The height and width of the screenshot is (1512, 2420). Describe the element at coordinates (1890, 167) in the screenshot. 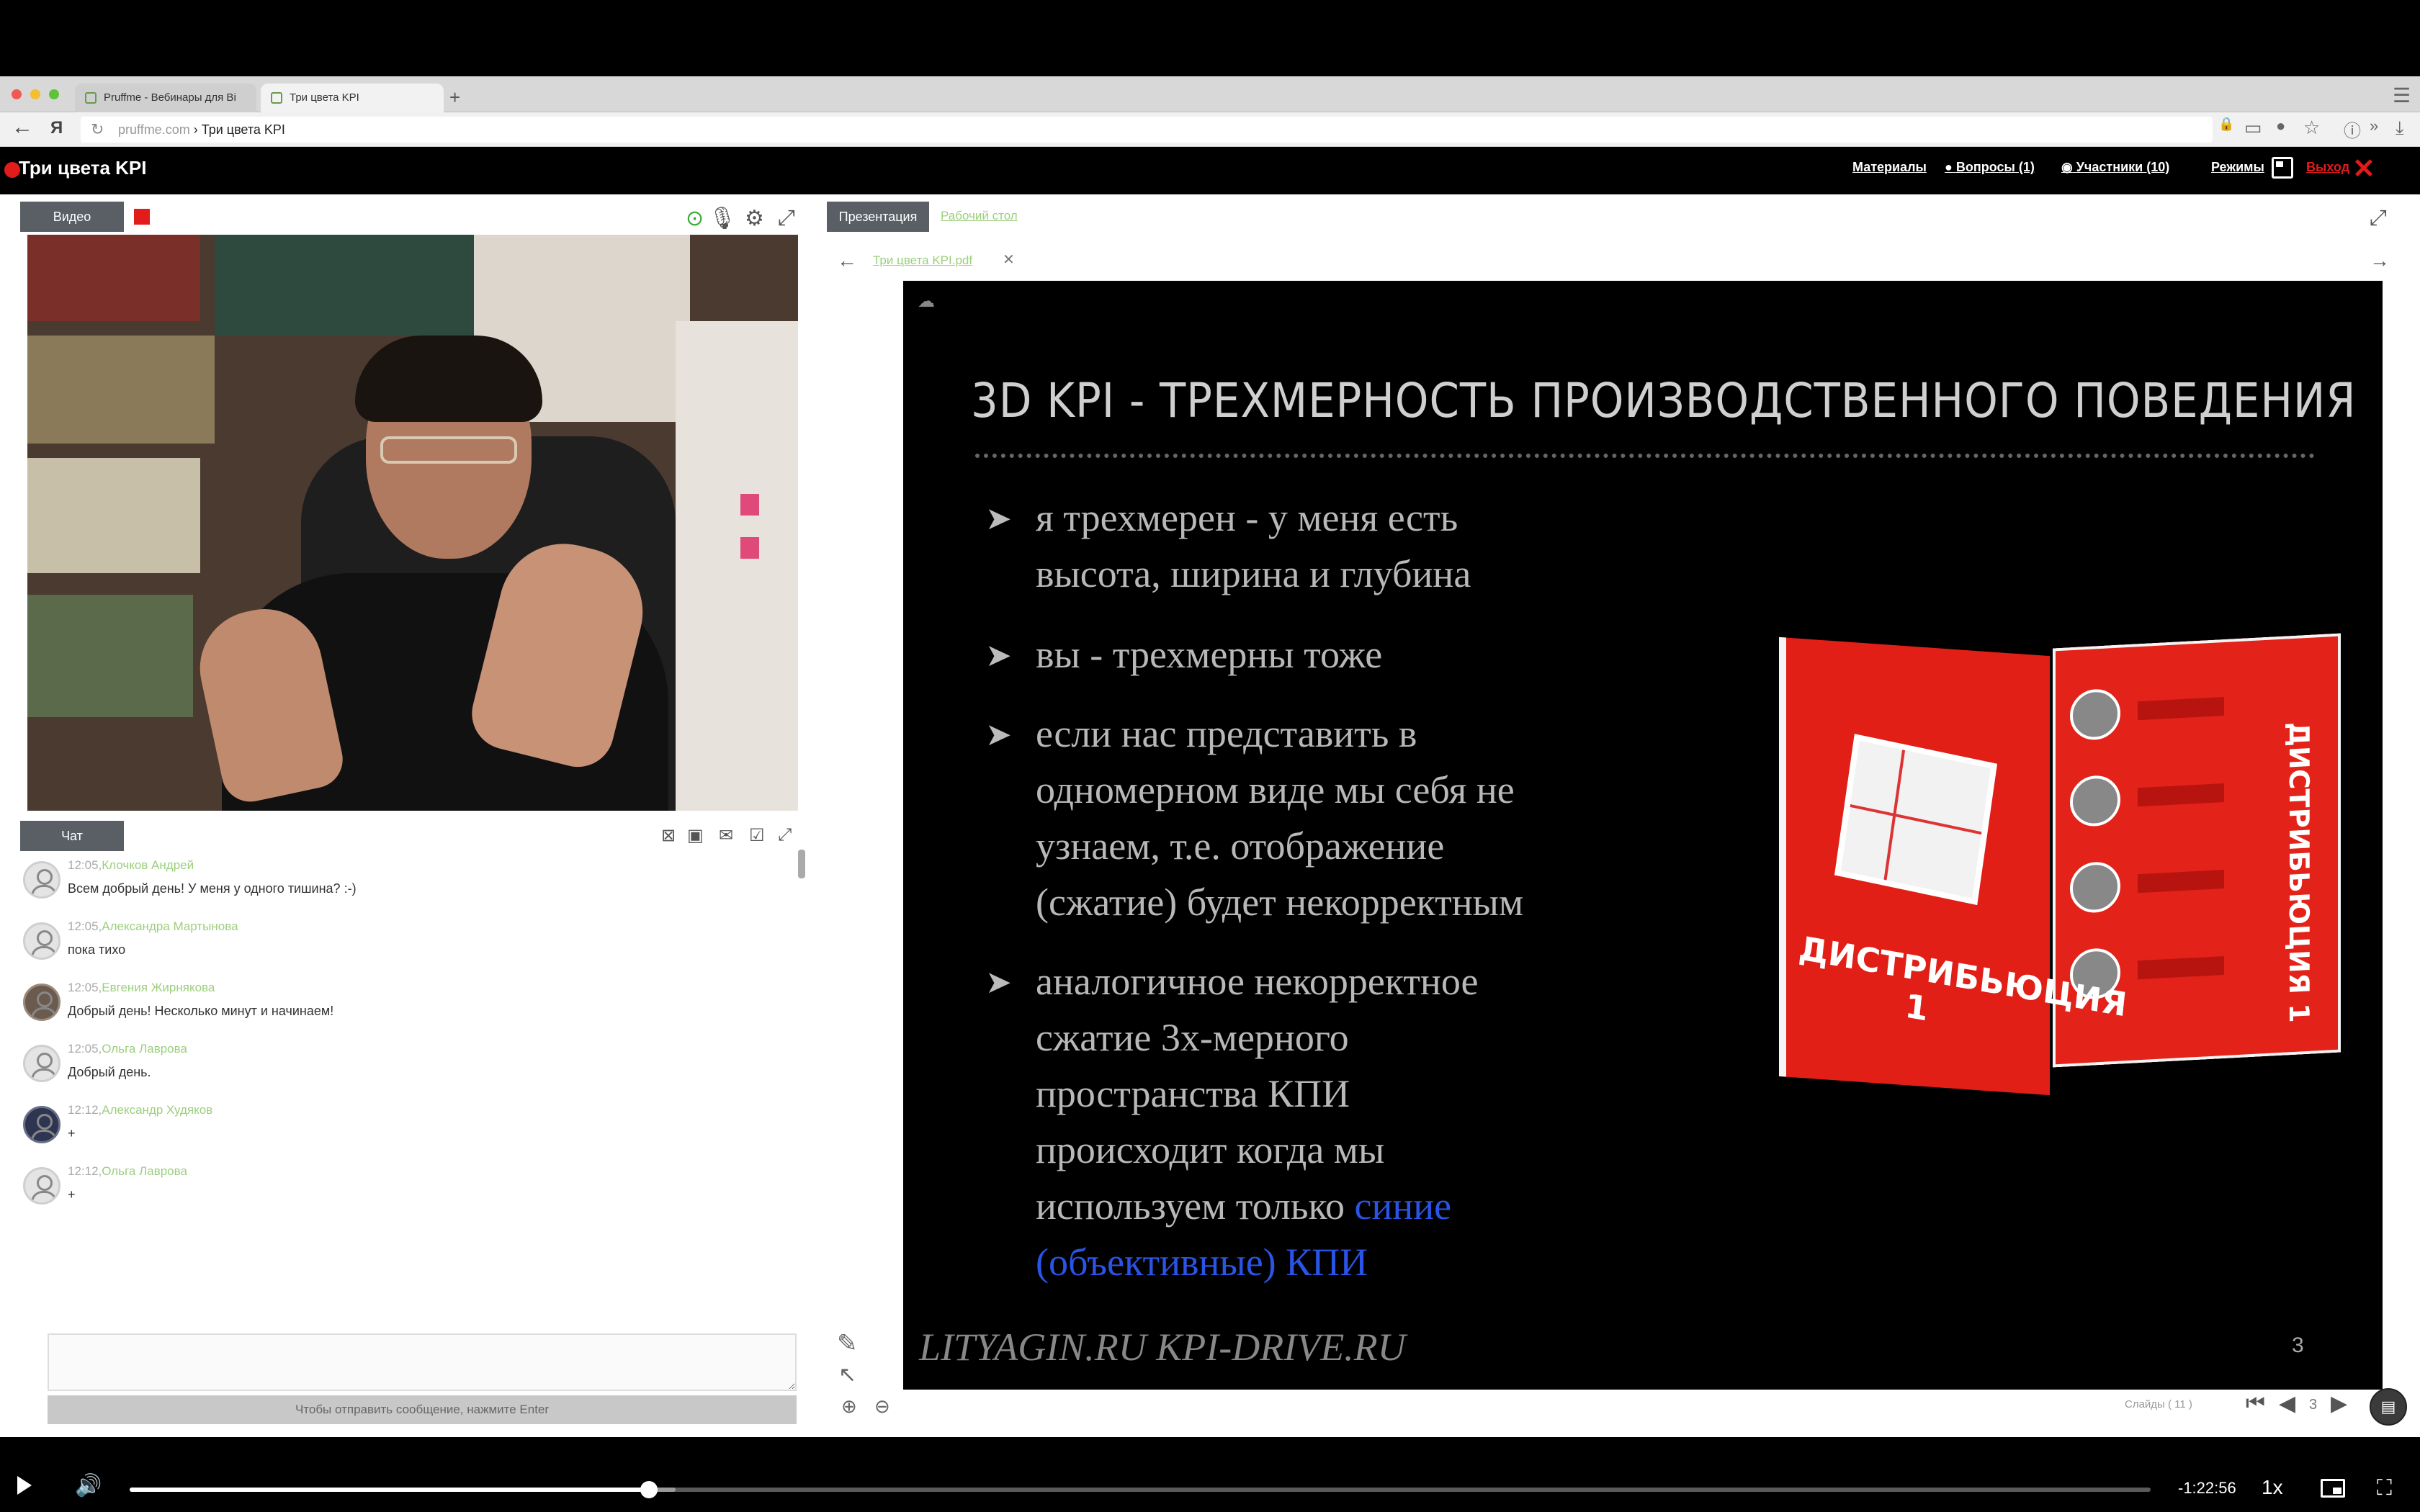

I see `materials-link: Материалы` at that location.